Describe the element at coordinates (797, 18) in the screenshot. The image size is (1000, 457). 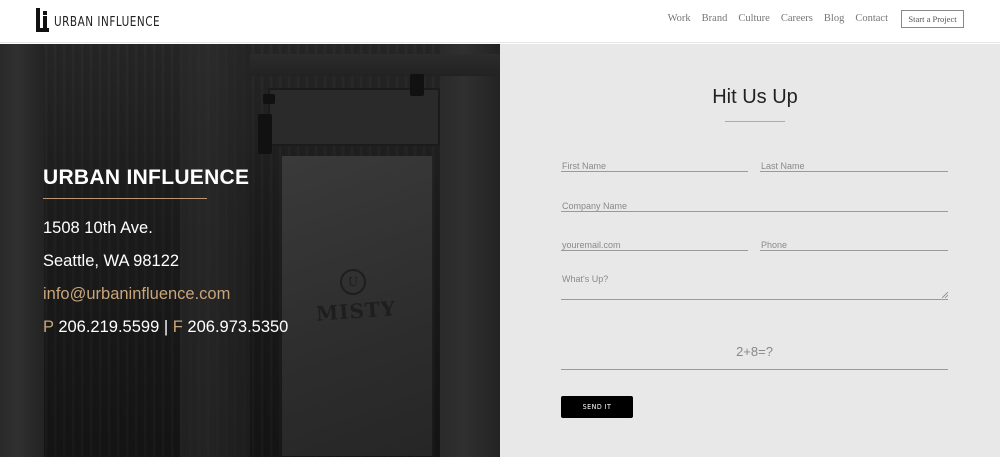
I see `nav-careers: Careers` at that location.